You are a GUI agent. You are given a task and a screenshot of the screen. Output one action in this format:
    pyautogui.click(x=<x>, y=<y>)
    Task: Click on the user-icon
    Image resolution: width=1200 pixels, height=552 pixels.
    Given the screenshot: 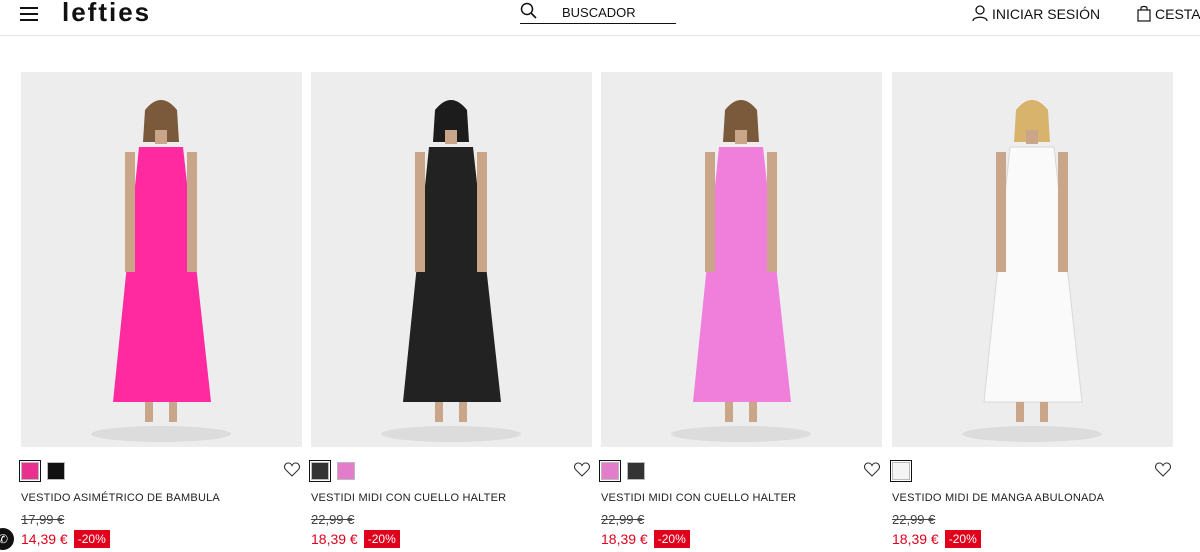 What is the action you would take?
    pyautogui.click(x=980, y=13)
    